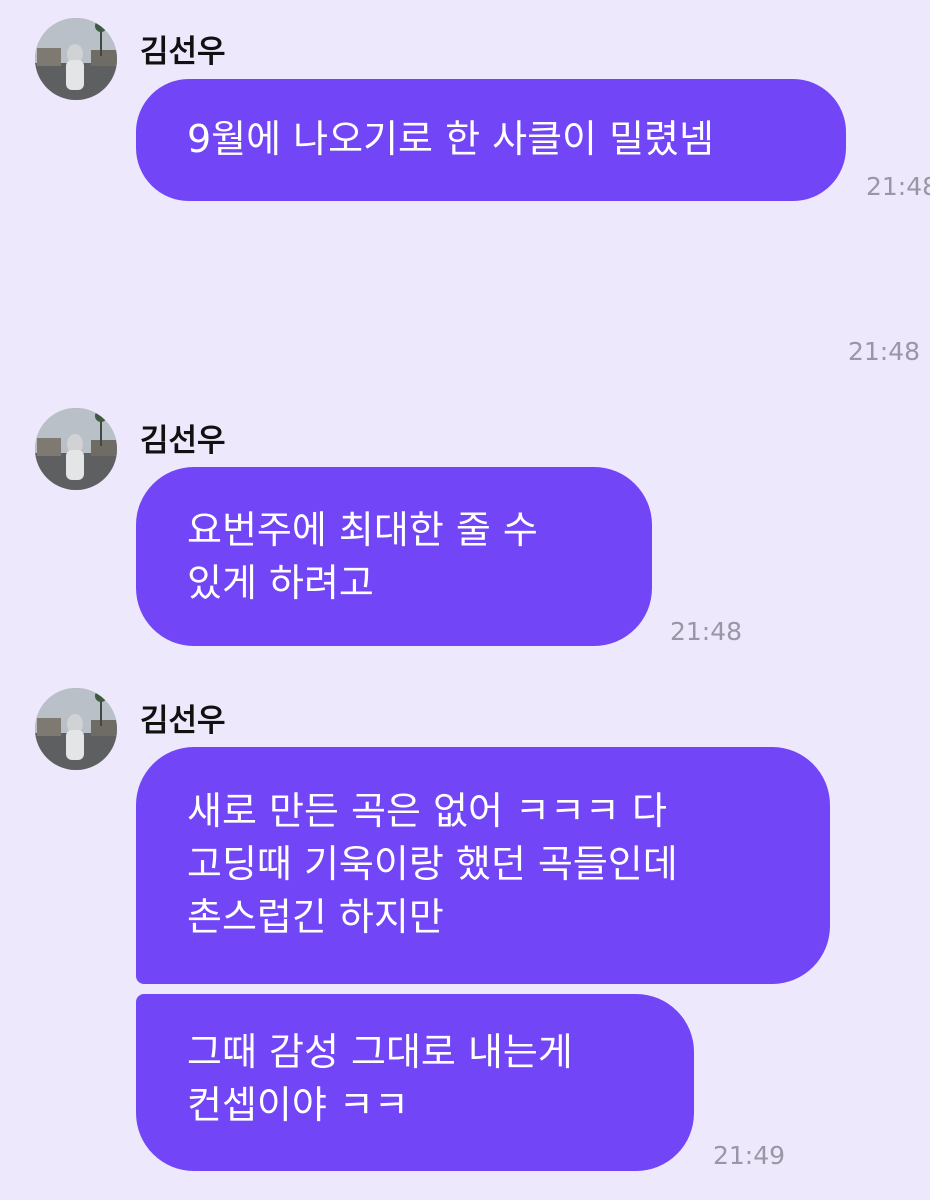  I want to click on message-text-line: 고딩때 기욱이랑 했던 곡들인데, so click(432, 864).